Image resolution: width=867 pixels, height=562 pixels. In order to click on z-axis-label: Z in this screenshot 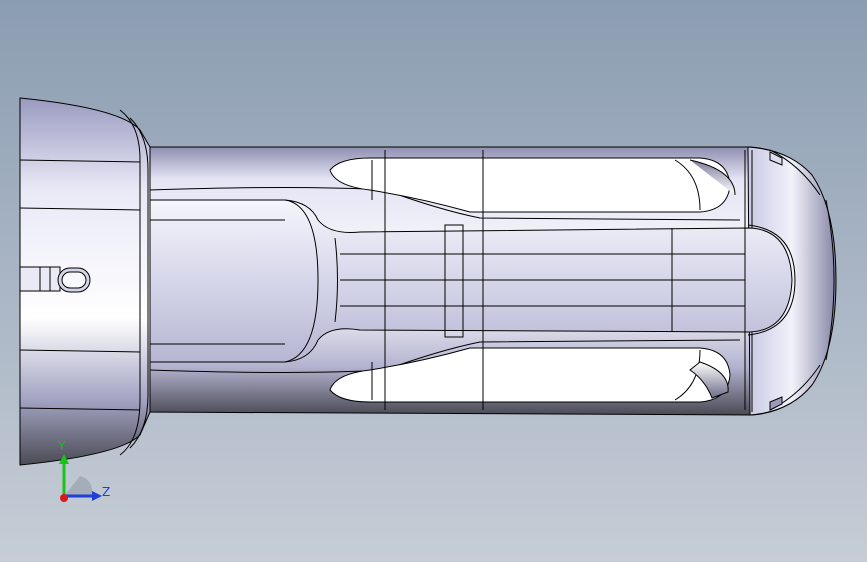, I will do `click(106, 492)`.